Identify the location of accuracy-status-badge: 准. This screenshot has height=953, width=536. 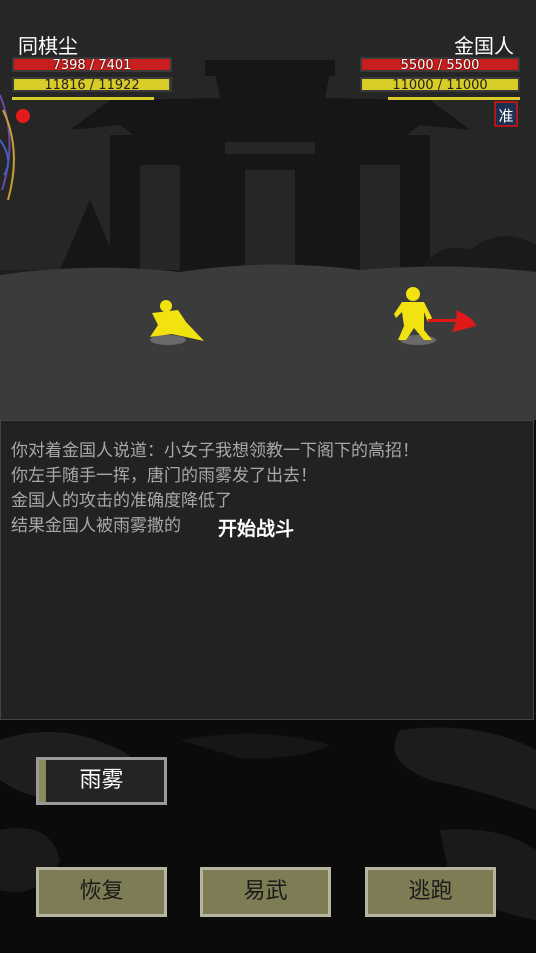
(506, 114).